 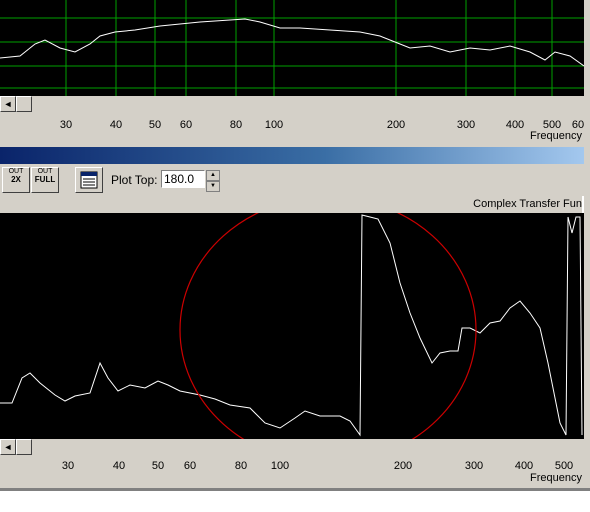 What do you see at coordinates (236, 125) in the screenshot?
I see `top-tick-label: 80` at bounding box center [236, 125].